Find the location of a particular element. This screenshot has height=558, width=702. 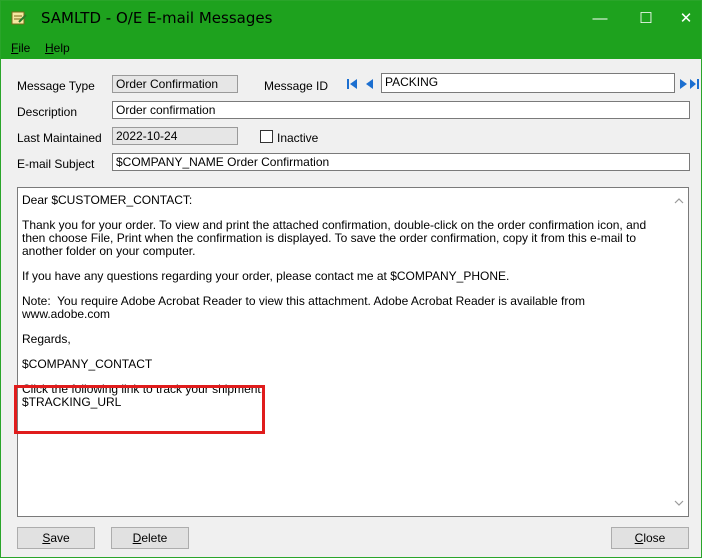

scroll-down-icon is located at coordinates (679, 503).